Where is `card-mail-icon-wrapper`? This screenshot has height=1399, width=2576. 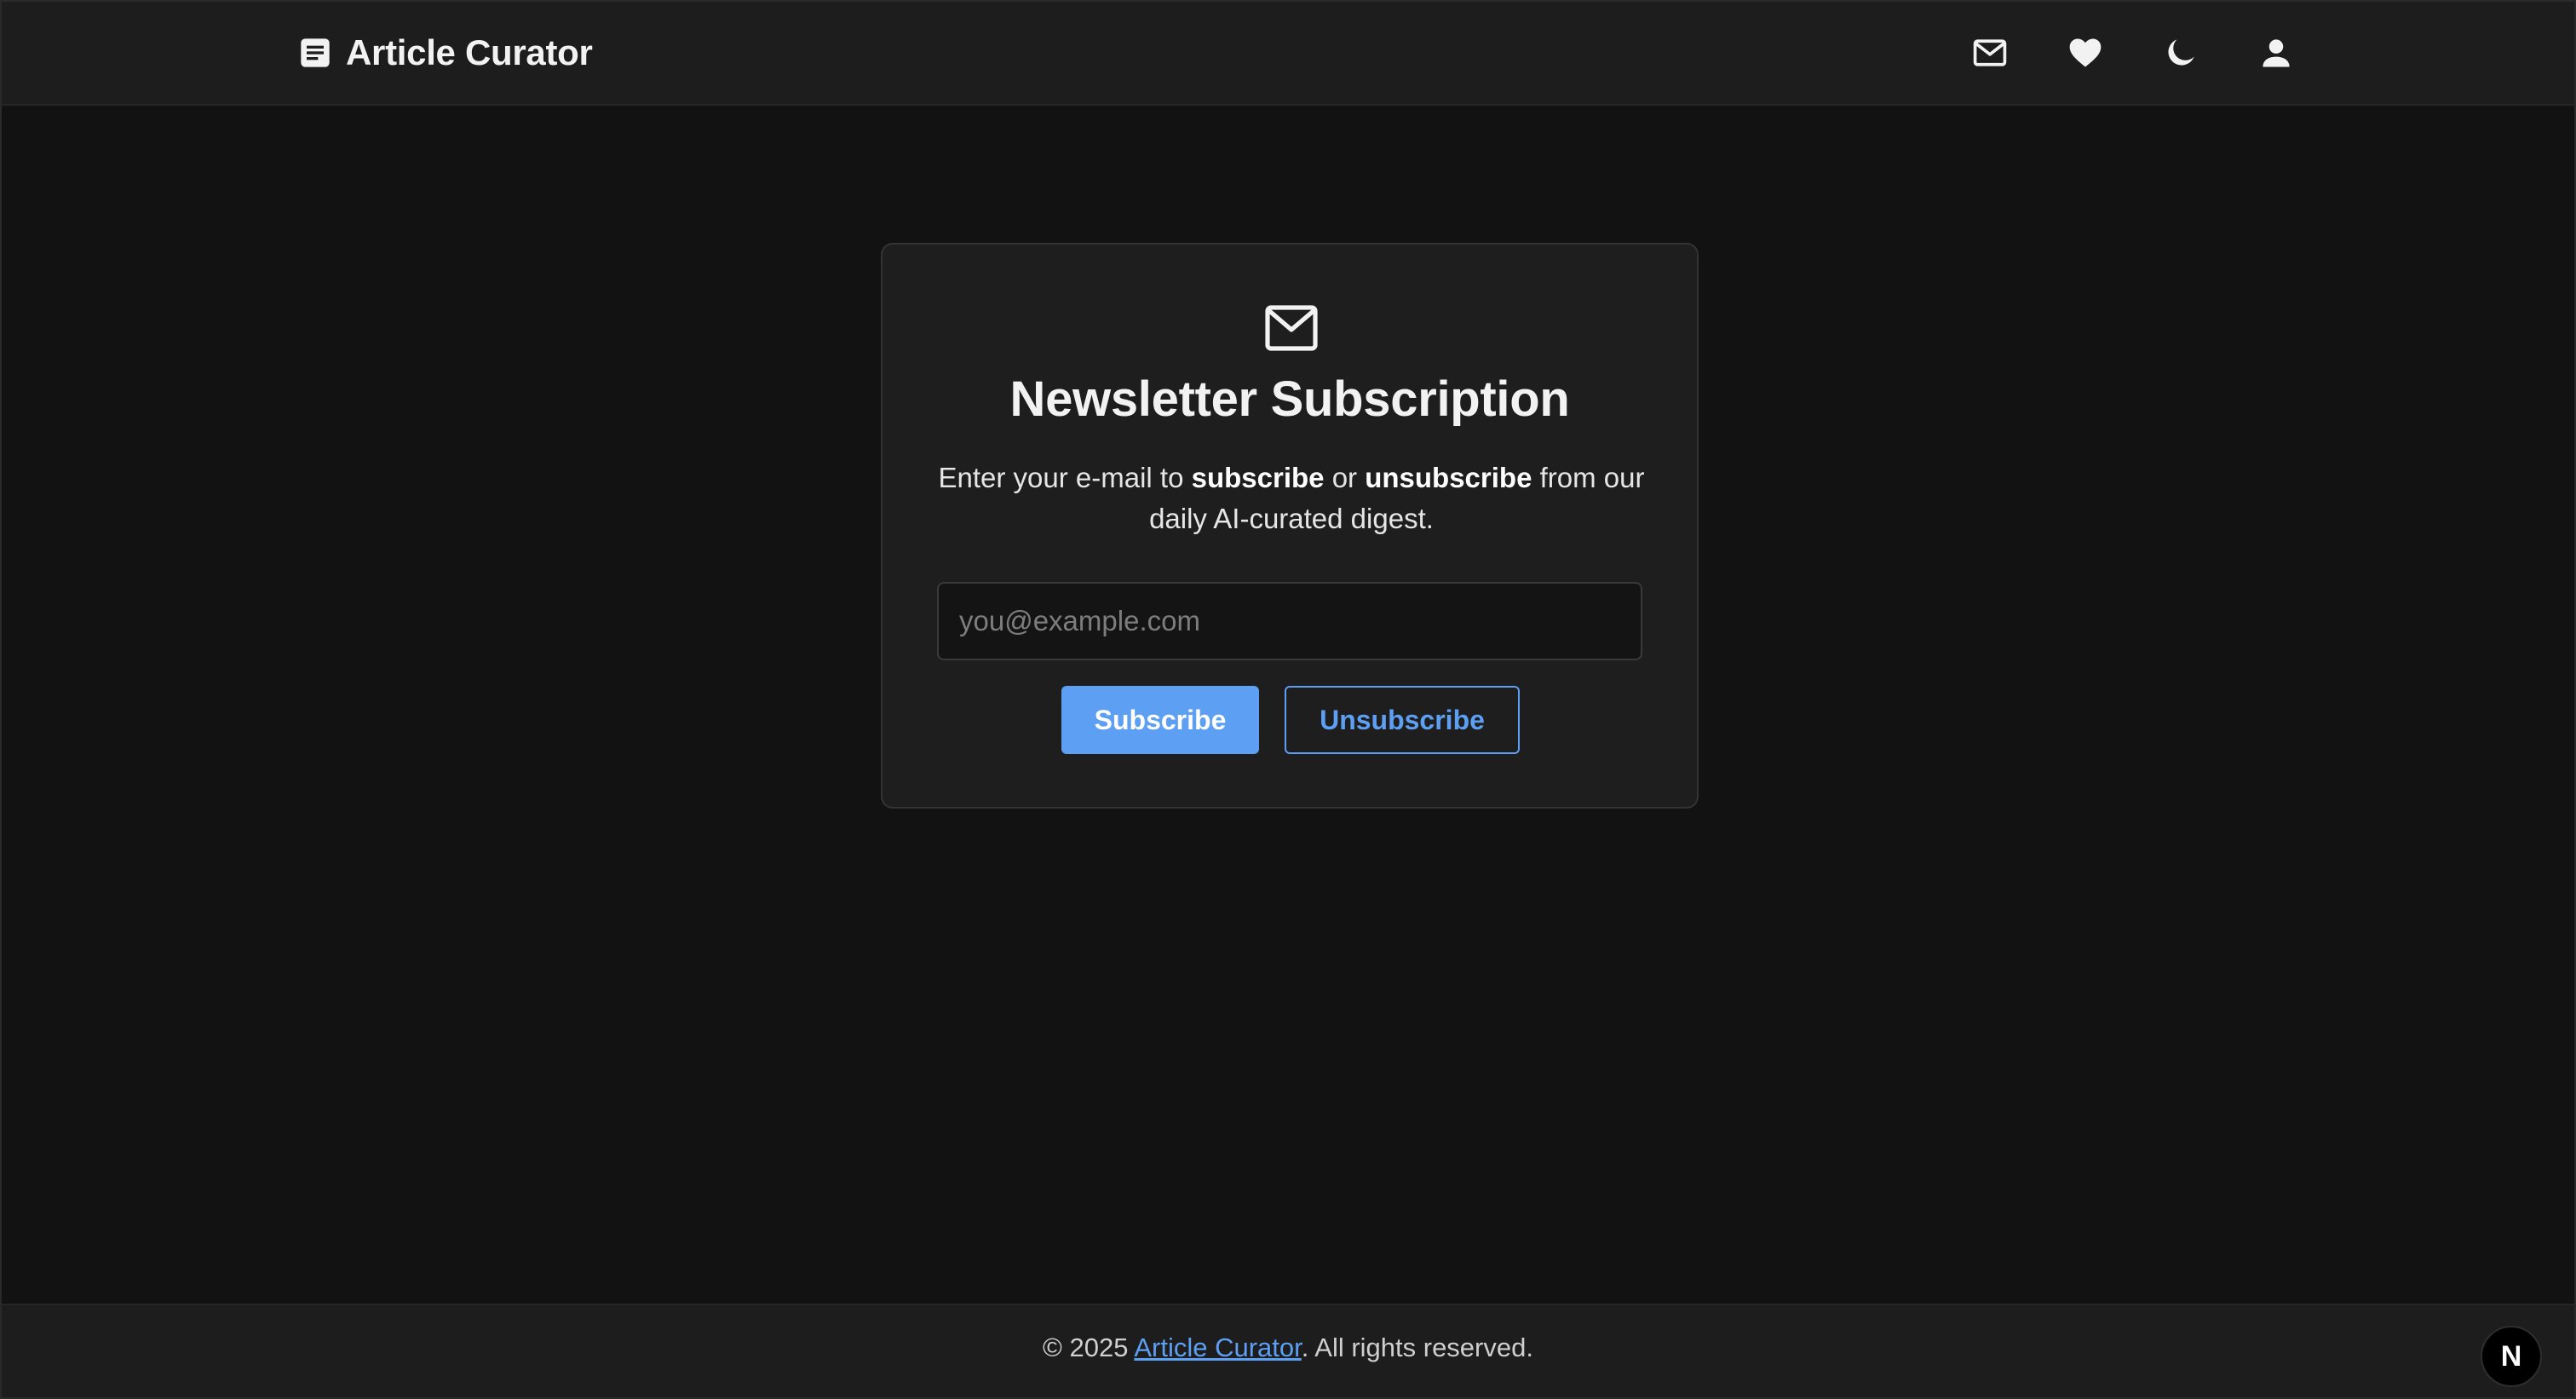 card-mail-icon-wrapper is located at coordinates (1291, 328).